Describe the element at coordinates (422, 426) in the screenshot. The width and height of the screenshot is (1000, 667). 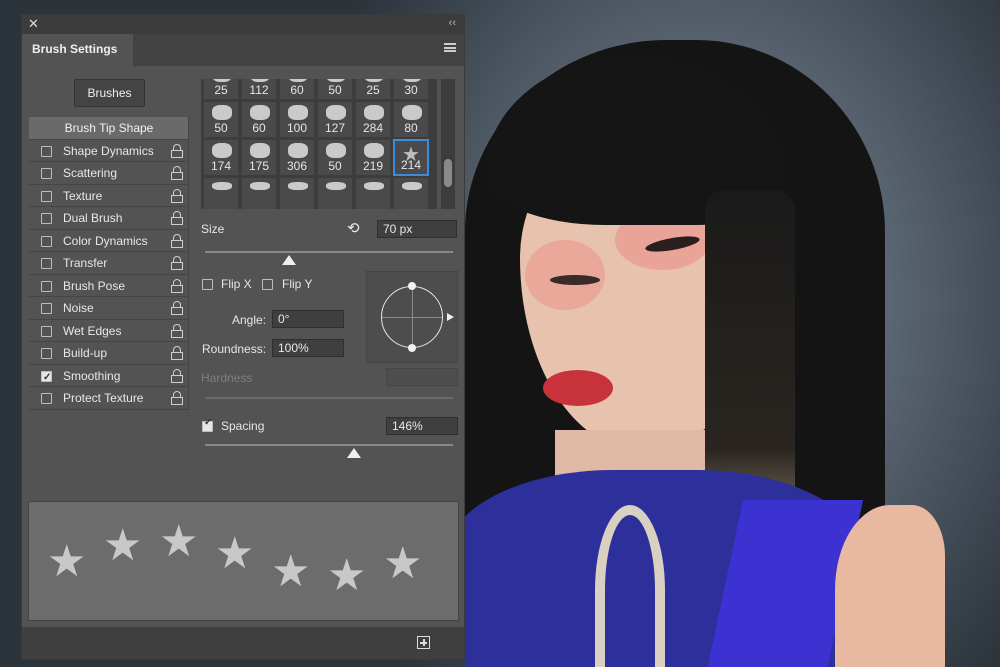
I see `spacing-field: 146%` at that location.